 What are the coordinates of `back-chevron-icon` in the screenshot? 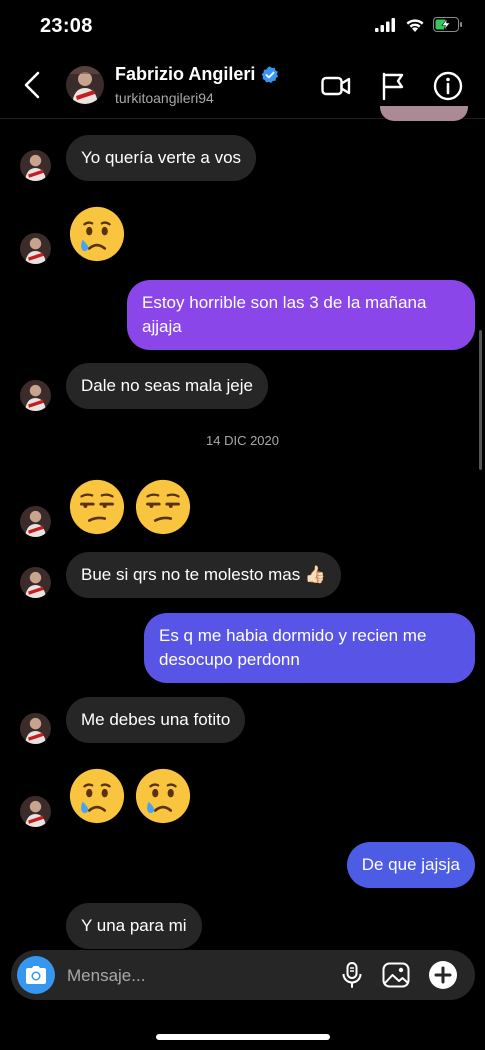 It's located at (33, 85).